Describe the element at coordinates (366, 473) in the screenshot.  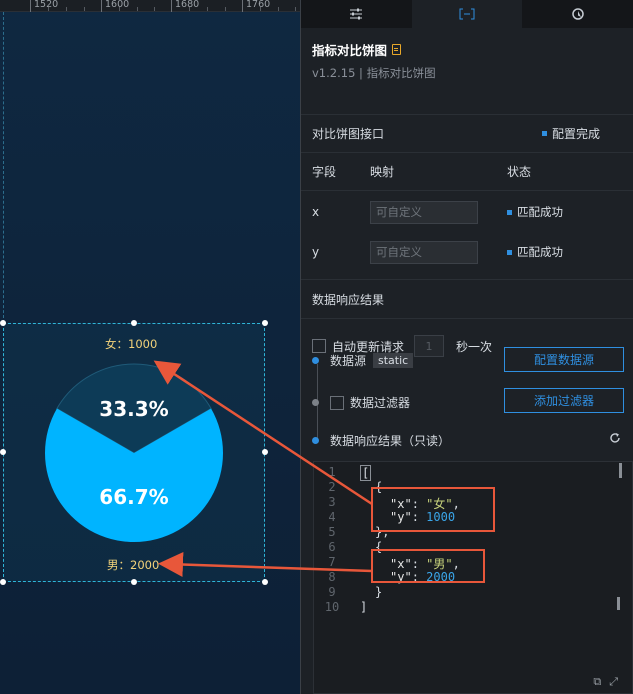
I see `code-line: [` at that location.